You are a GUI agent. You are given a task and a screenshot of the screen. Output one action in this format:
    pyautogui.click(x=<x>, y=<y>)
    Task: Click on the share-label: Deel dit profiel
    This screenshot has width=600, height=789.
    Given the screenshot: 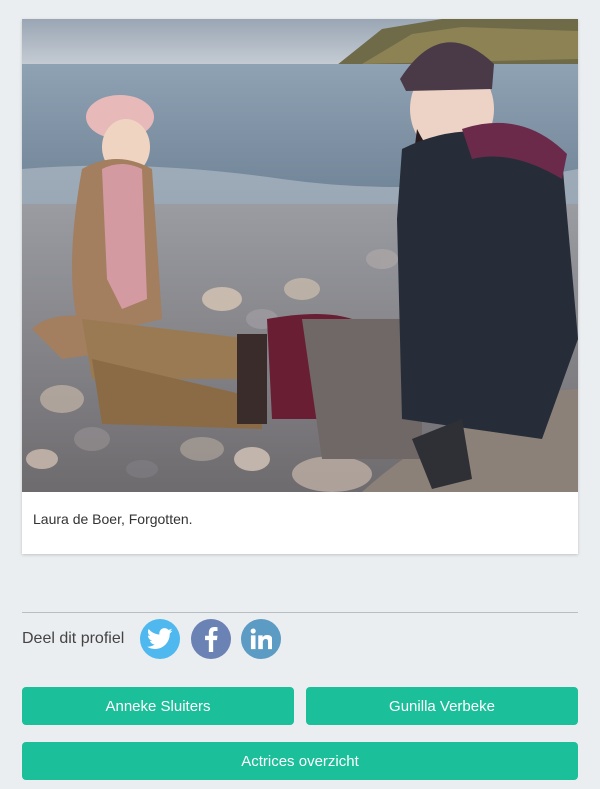 What is the action you would take?
    pyautogui.click(x=73, y=638)
    